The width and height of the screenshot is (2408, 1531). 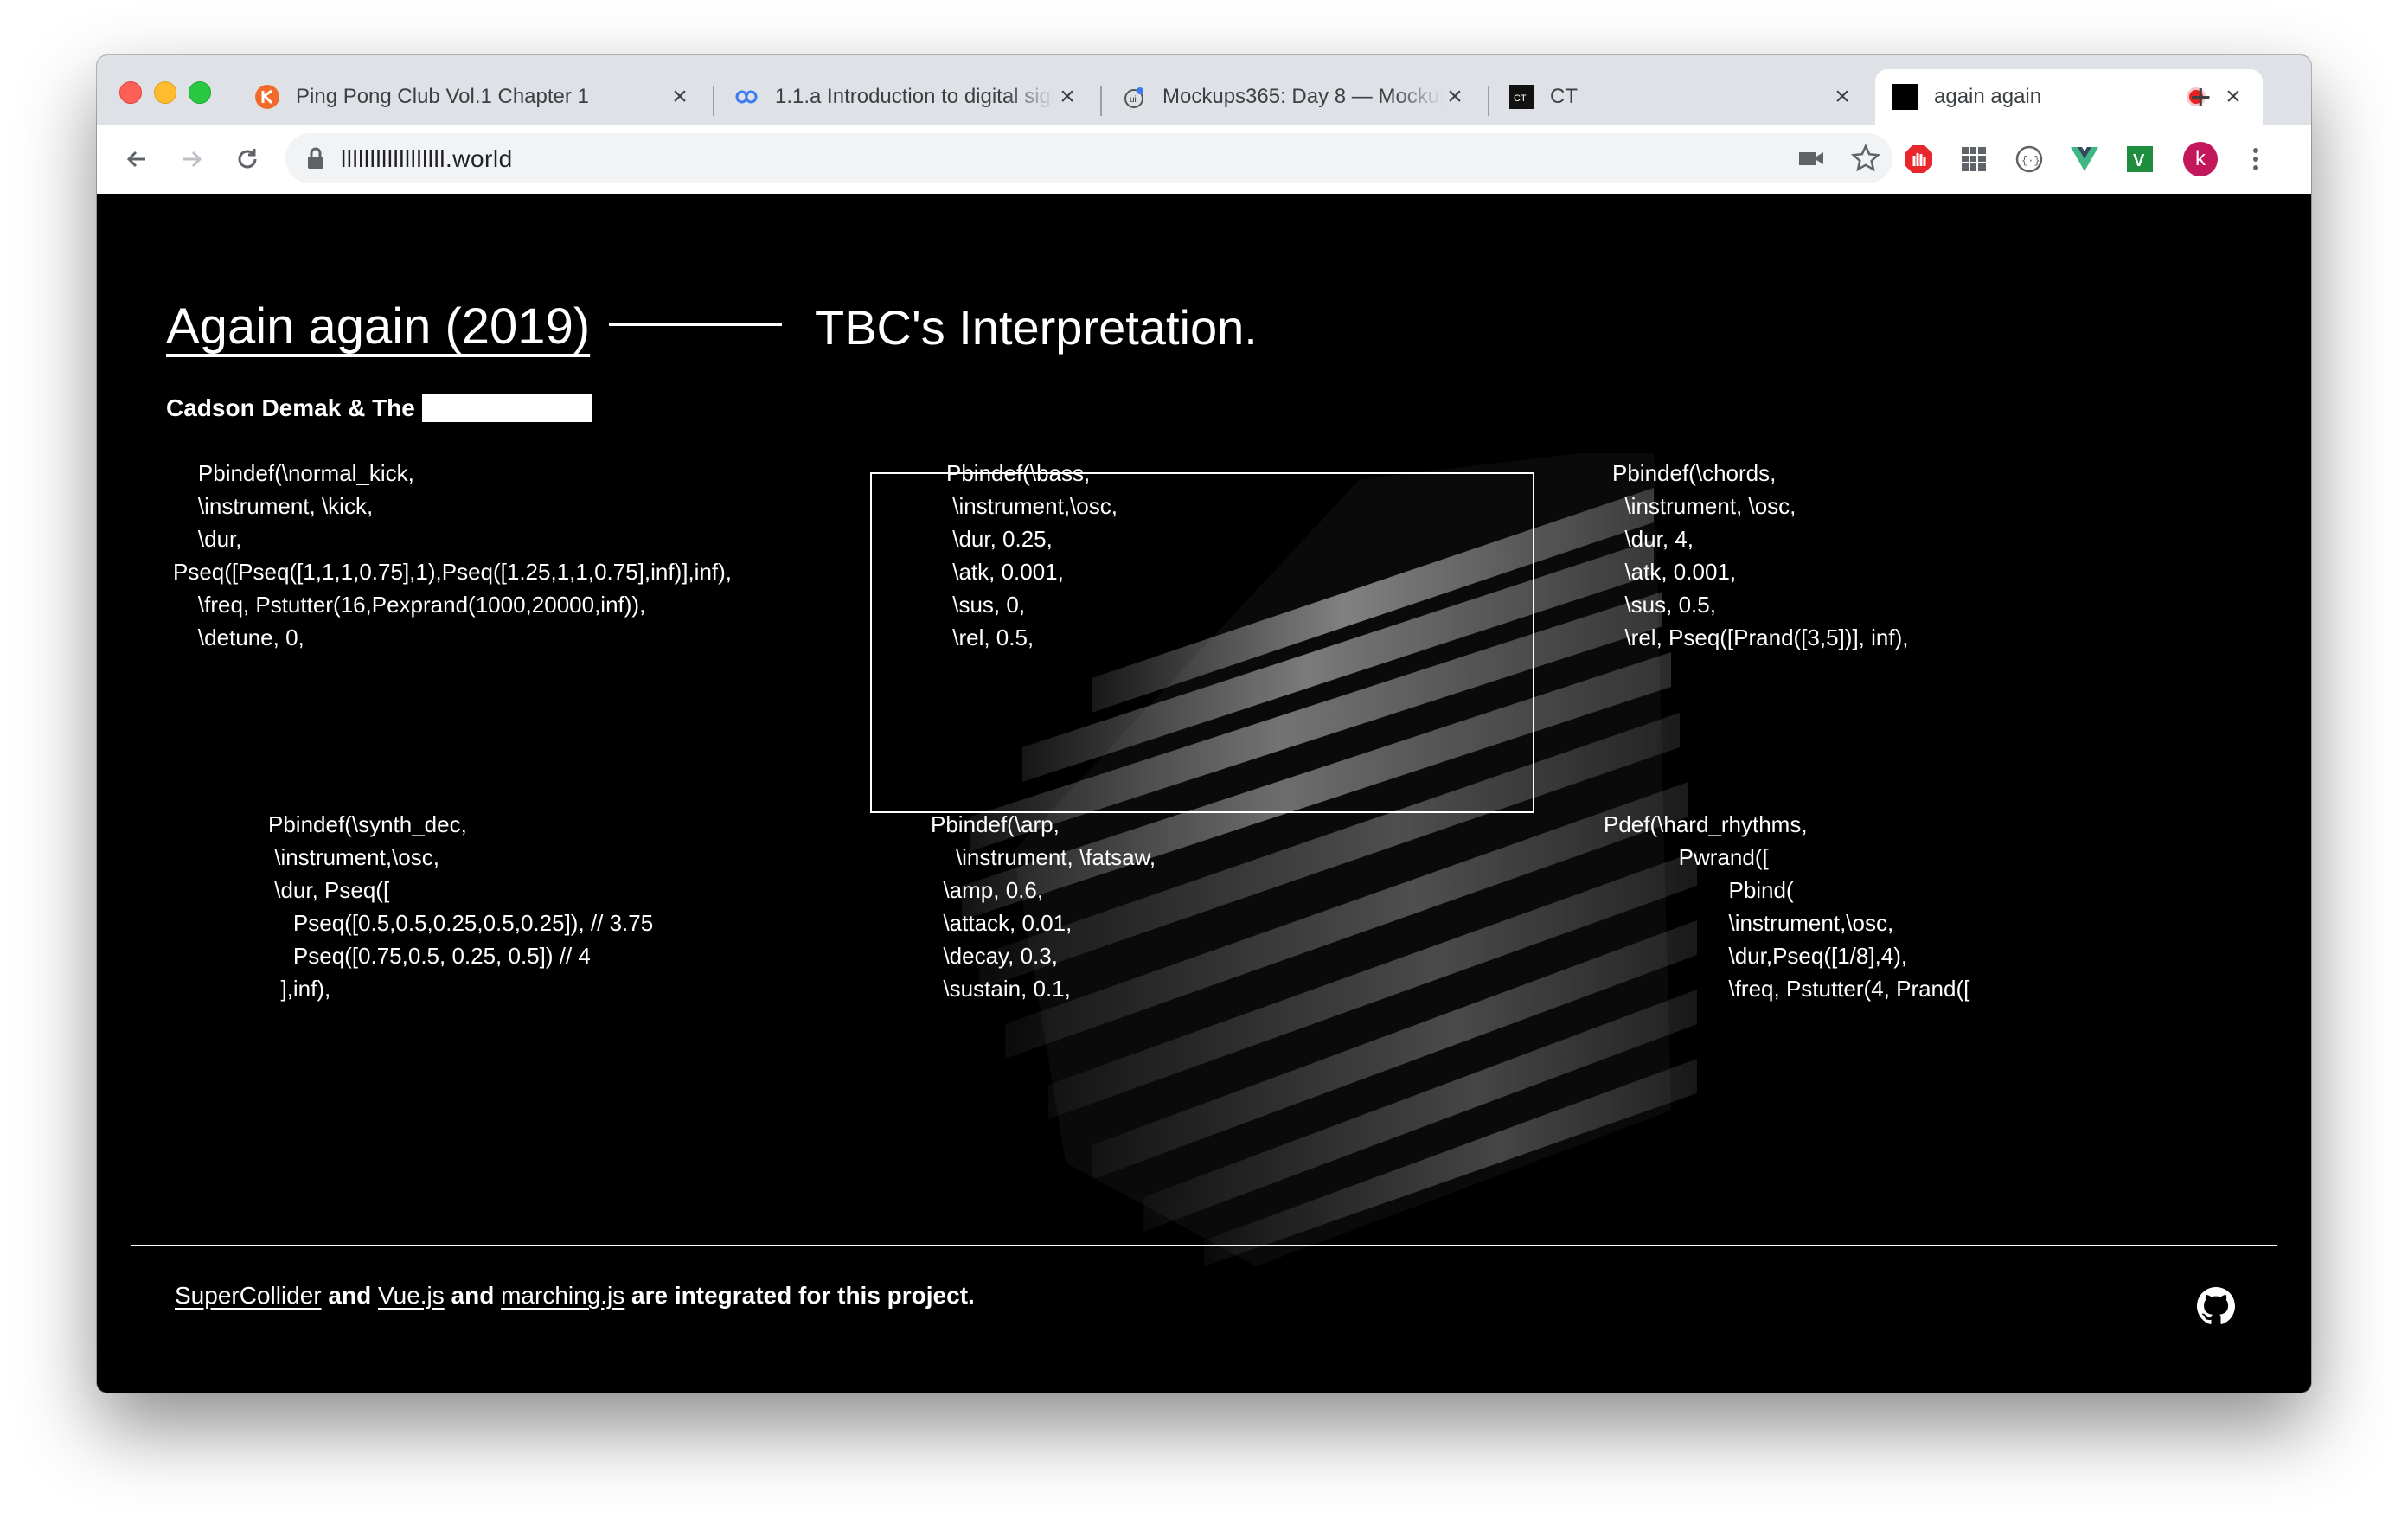 I want to click on svg-text: V, so click(x=2139, y=160).